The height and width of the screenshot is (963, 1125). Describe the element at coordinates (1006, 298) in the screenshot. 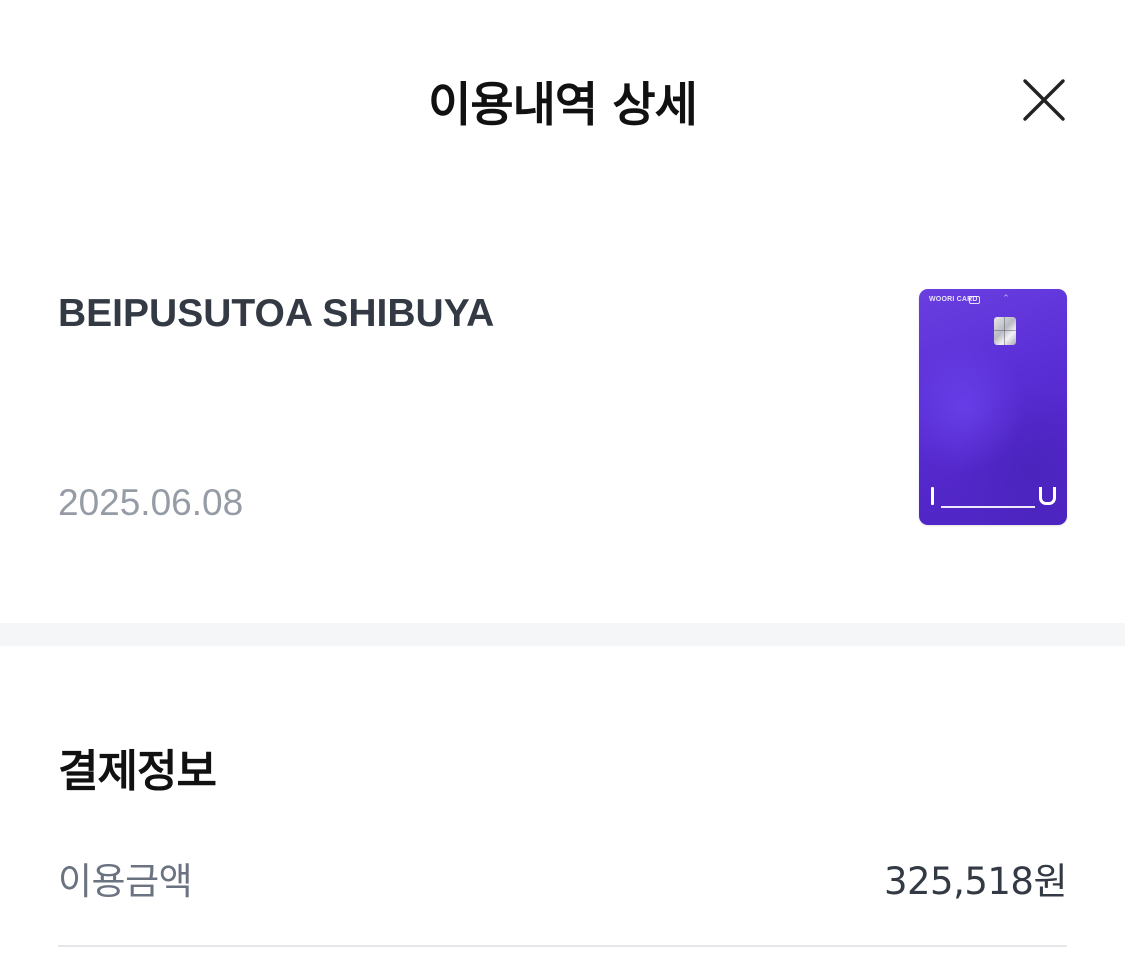

I see `contactless-icon: ^` at that location.